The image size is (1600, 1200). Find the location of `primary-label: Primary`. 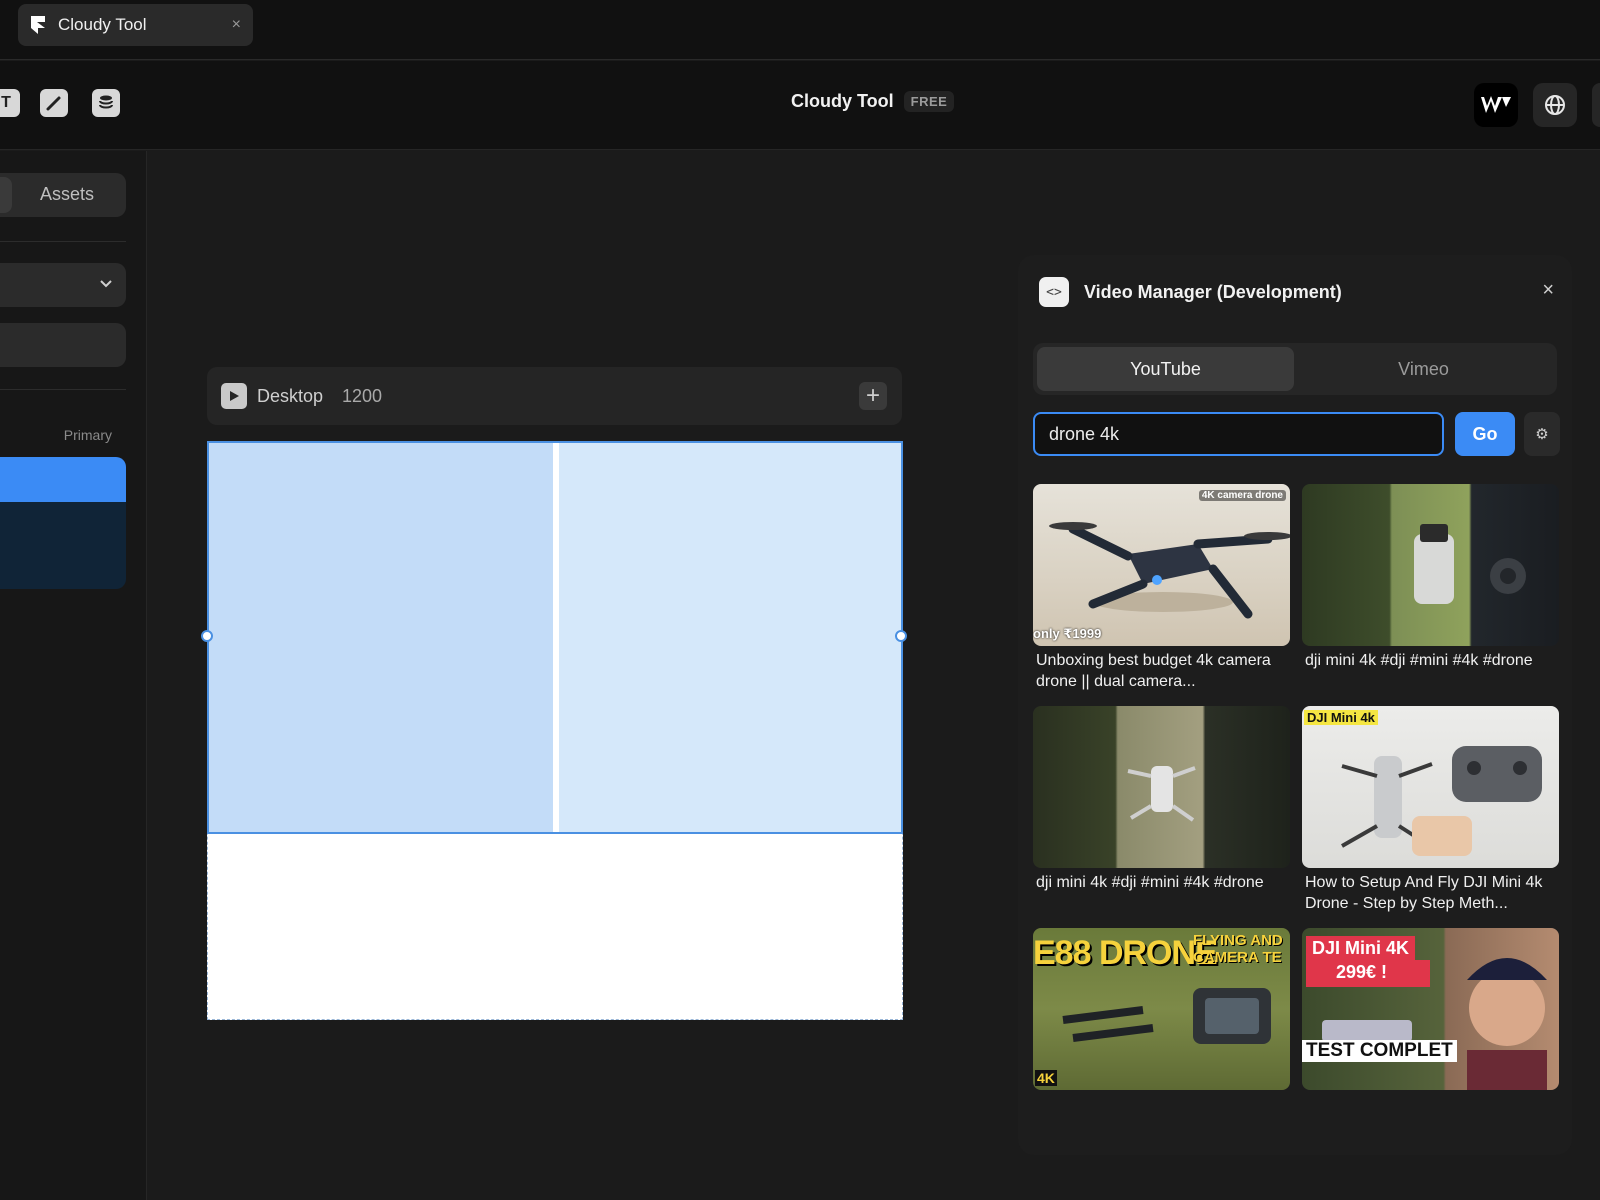

primary-label: Primary is located at coordinates (87, 435).